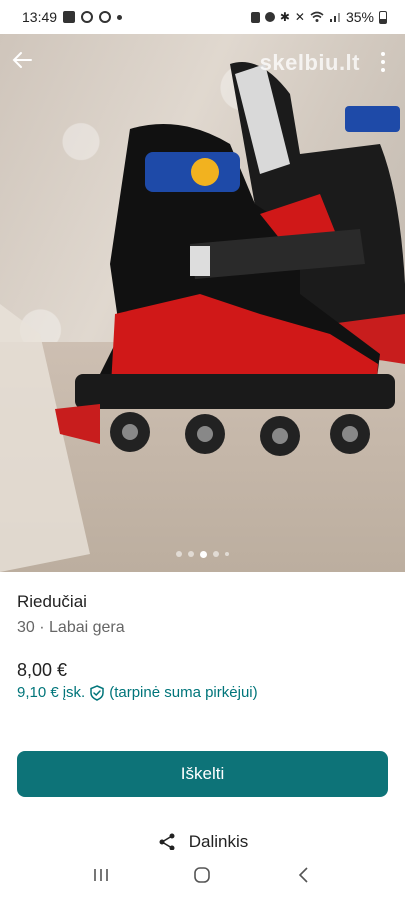 The image size is (405, 900). I want to click on share-icon, so click(167, 842).